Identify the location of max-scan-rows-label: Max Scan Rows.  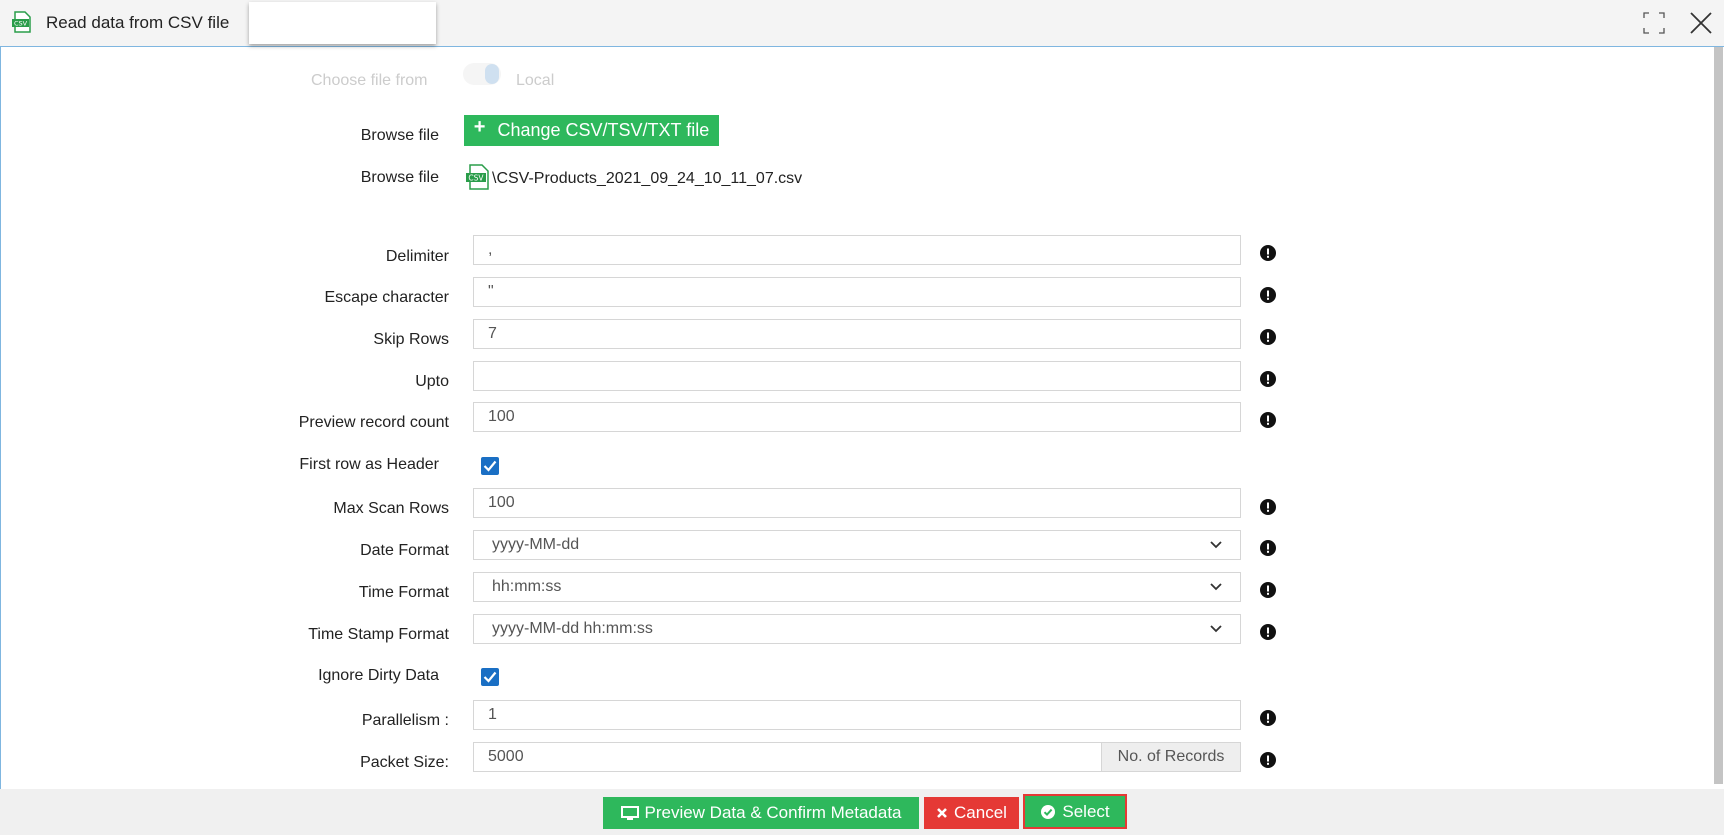
(391, 508).